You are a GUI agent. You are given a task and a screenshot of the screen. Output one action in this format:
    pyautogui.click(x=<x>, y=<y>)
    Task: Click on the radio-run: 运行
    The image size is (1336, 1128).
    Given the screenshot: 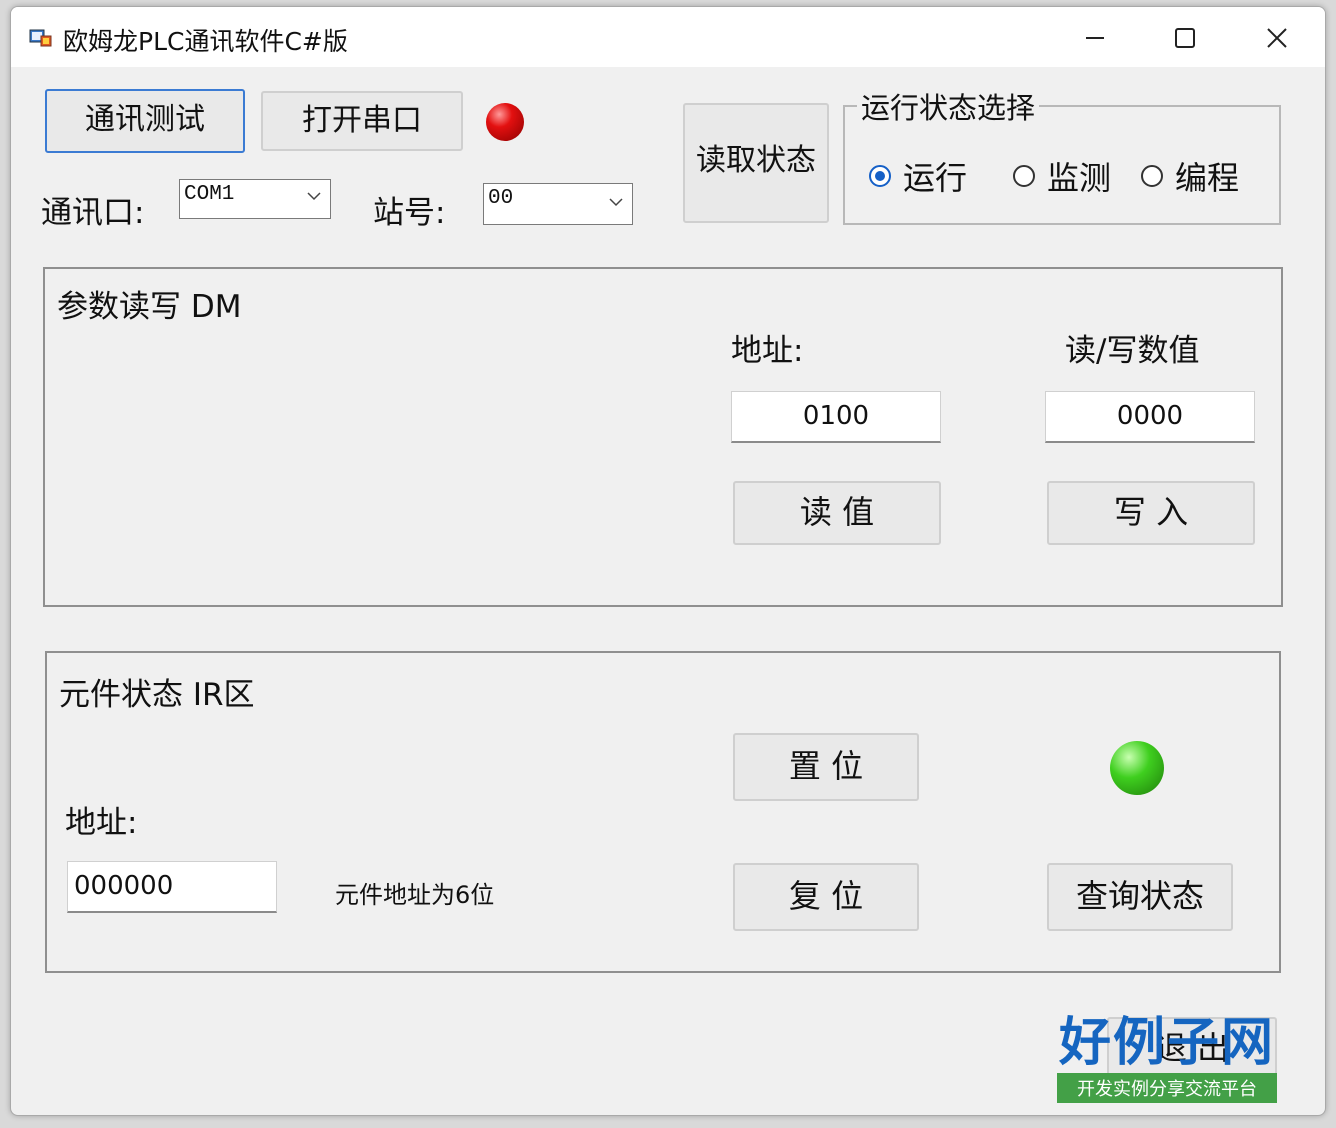 What is the action you would take?
    pyautogui.click(x=918, y=176)
    